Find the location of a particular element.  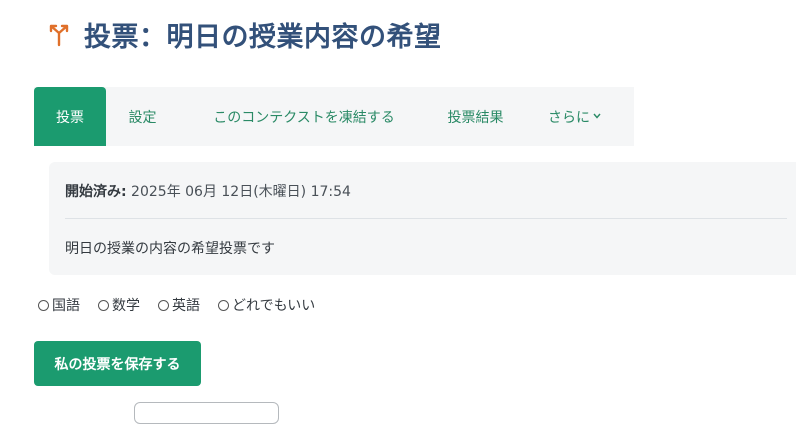

tab-settings: 設定 is located at coordinates (142, 116).